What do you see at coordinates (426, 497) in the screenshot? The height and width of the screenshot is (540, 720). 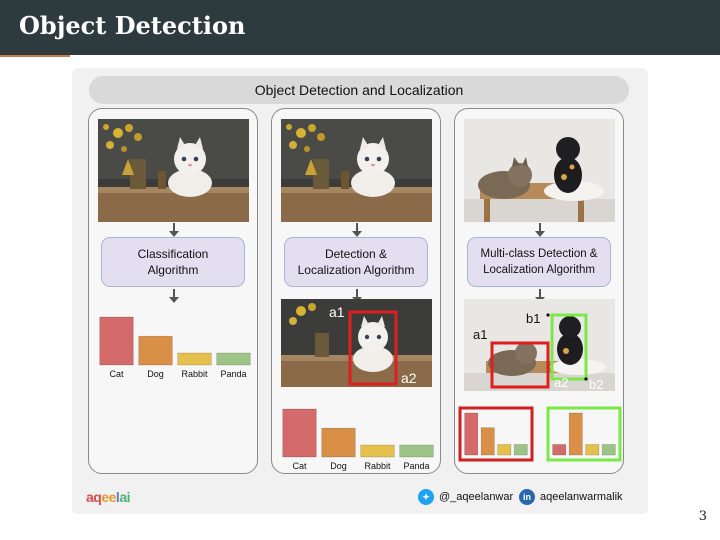 I see `twitter-icon: ✦` at bounding box center [426, 497].